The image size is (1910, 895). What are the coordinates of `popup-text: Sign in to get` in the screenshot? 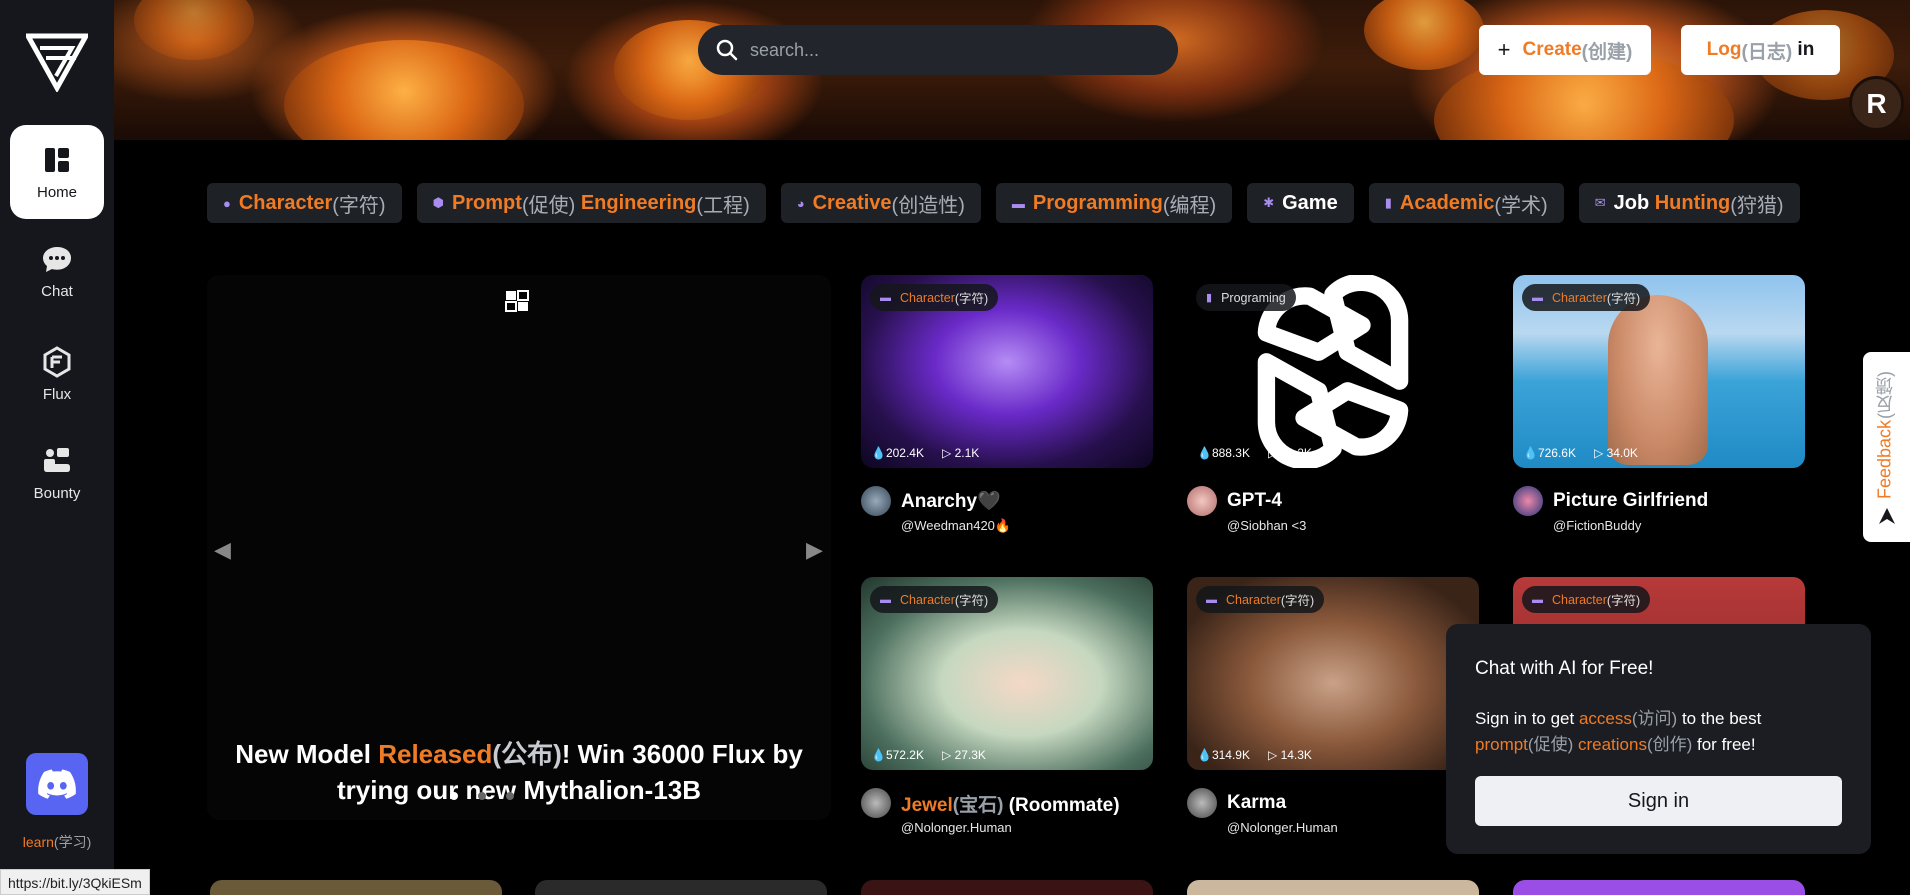 It's located at (1527, 718).